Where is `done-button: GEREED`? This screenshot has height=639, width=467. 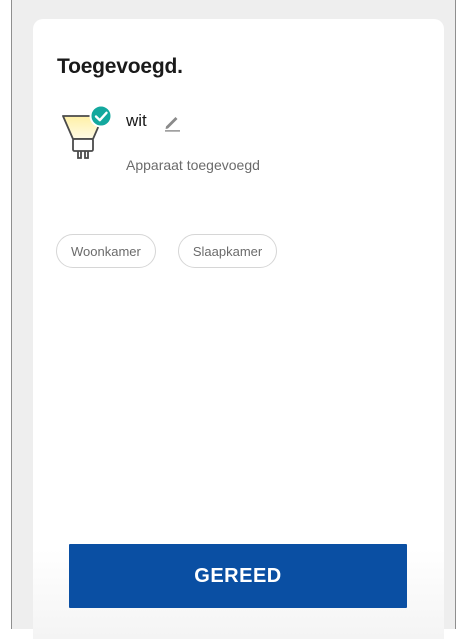
done-button: GEREED is located at coordinates (238, 576).